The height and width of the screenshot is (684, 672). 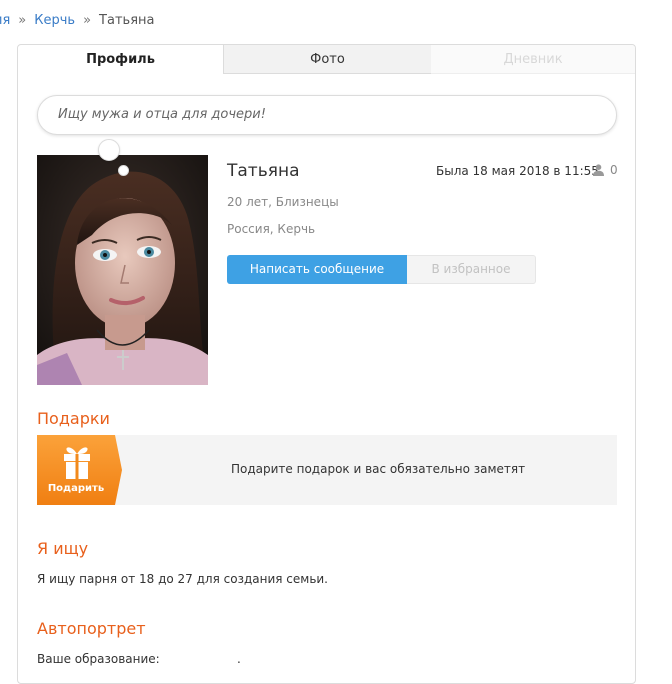 I want to click on send-message-button: Написать сообщение, so click(x=317, y=269).